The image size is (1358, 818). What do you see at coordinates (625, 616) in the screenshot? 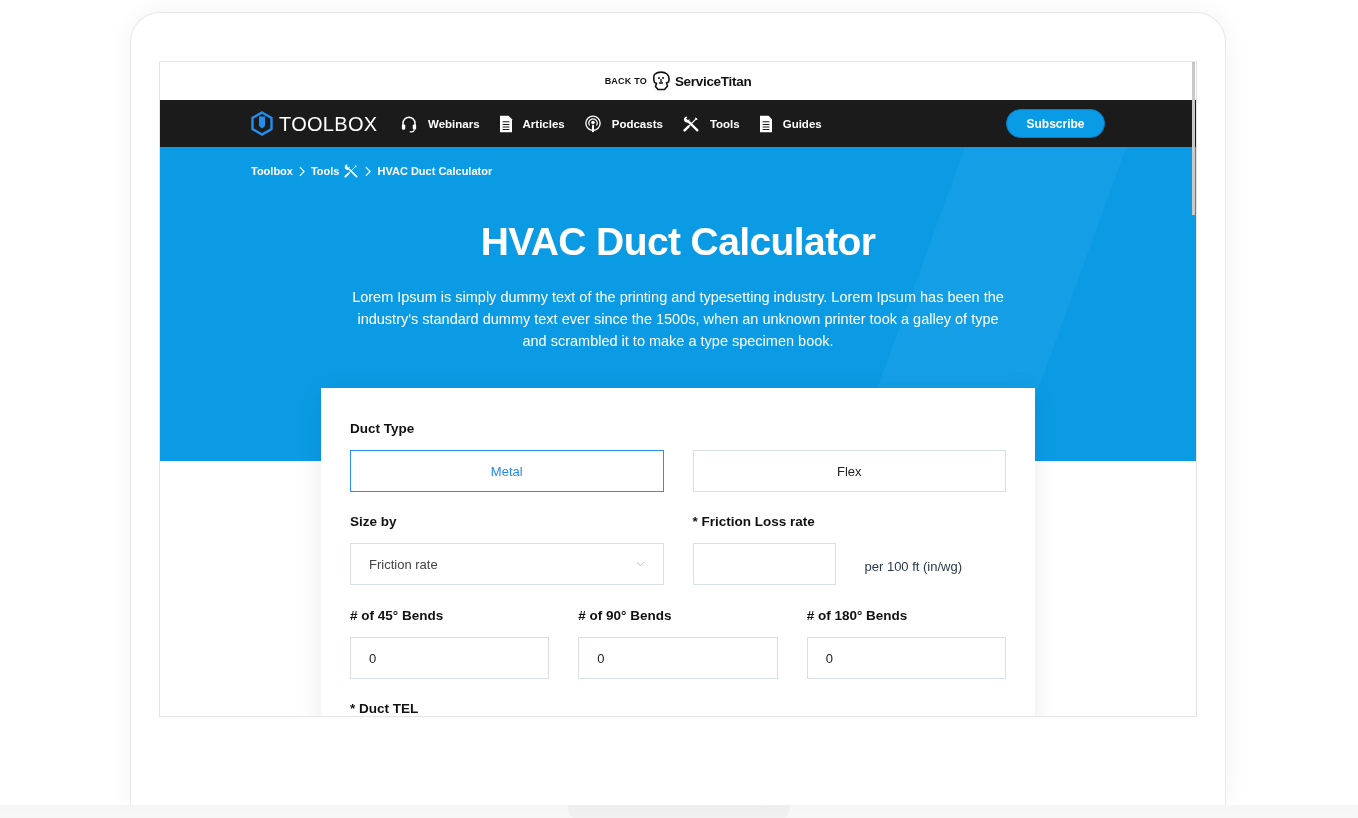
I see `field-label: # of 90° Bends` at bounding box center [625, 616].